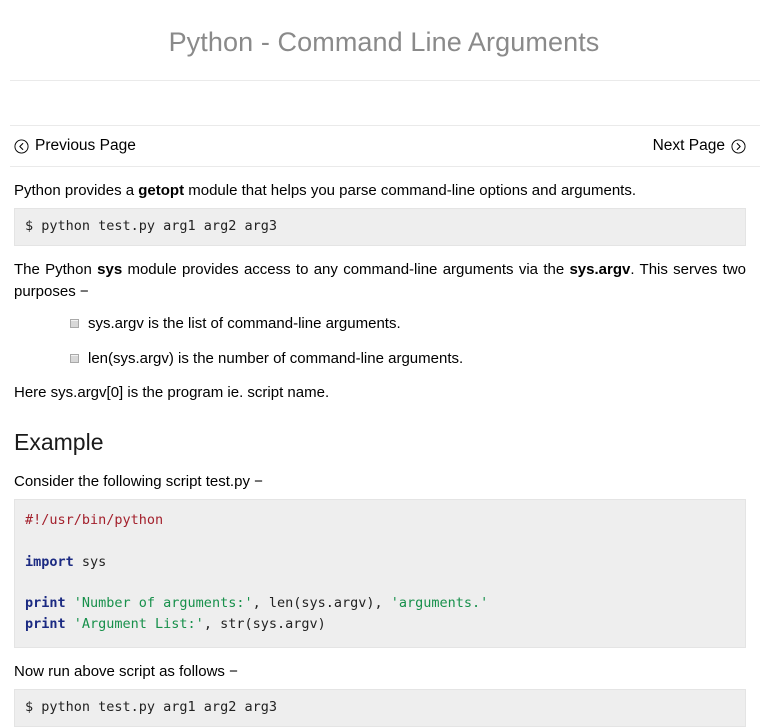 The image size is (768, 727). Describe the element at coordinates (126, 672) in the screenshot. I see `run-note: Now run above script as follows −` at that location.